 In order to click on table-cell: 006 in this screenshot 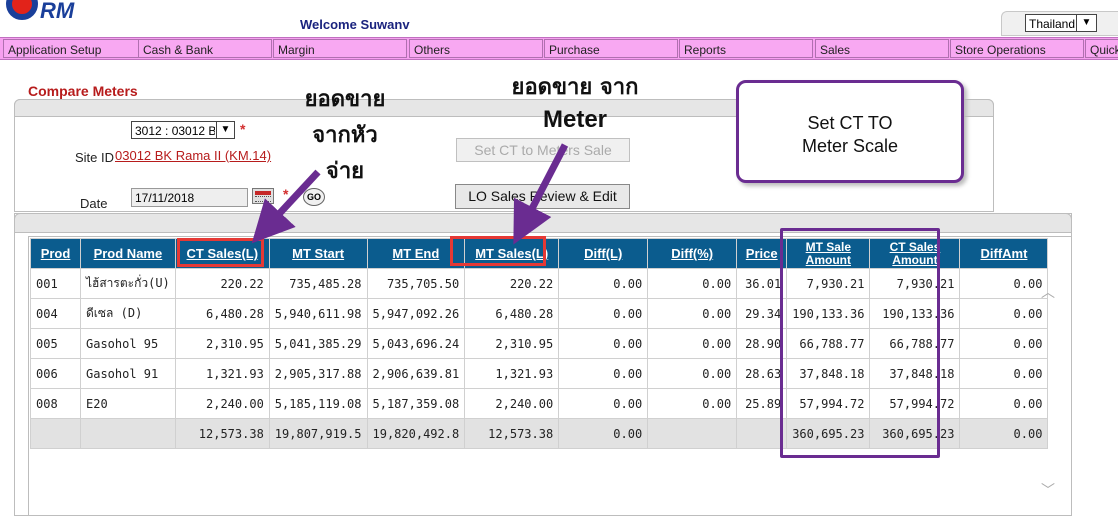, I will do `click(55, 373)`.